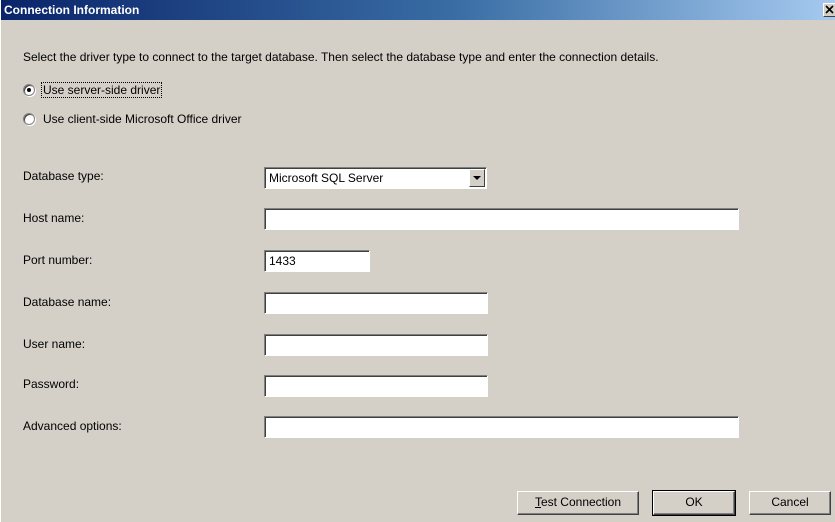 The image size is (835, 522). Describe the element at coordinates (376, 345) in the screenshot. I see `user-name-input` at that location.